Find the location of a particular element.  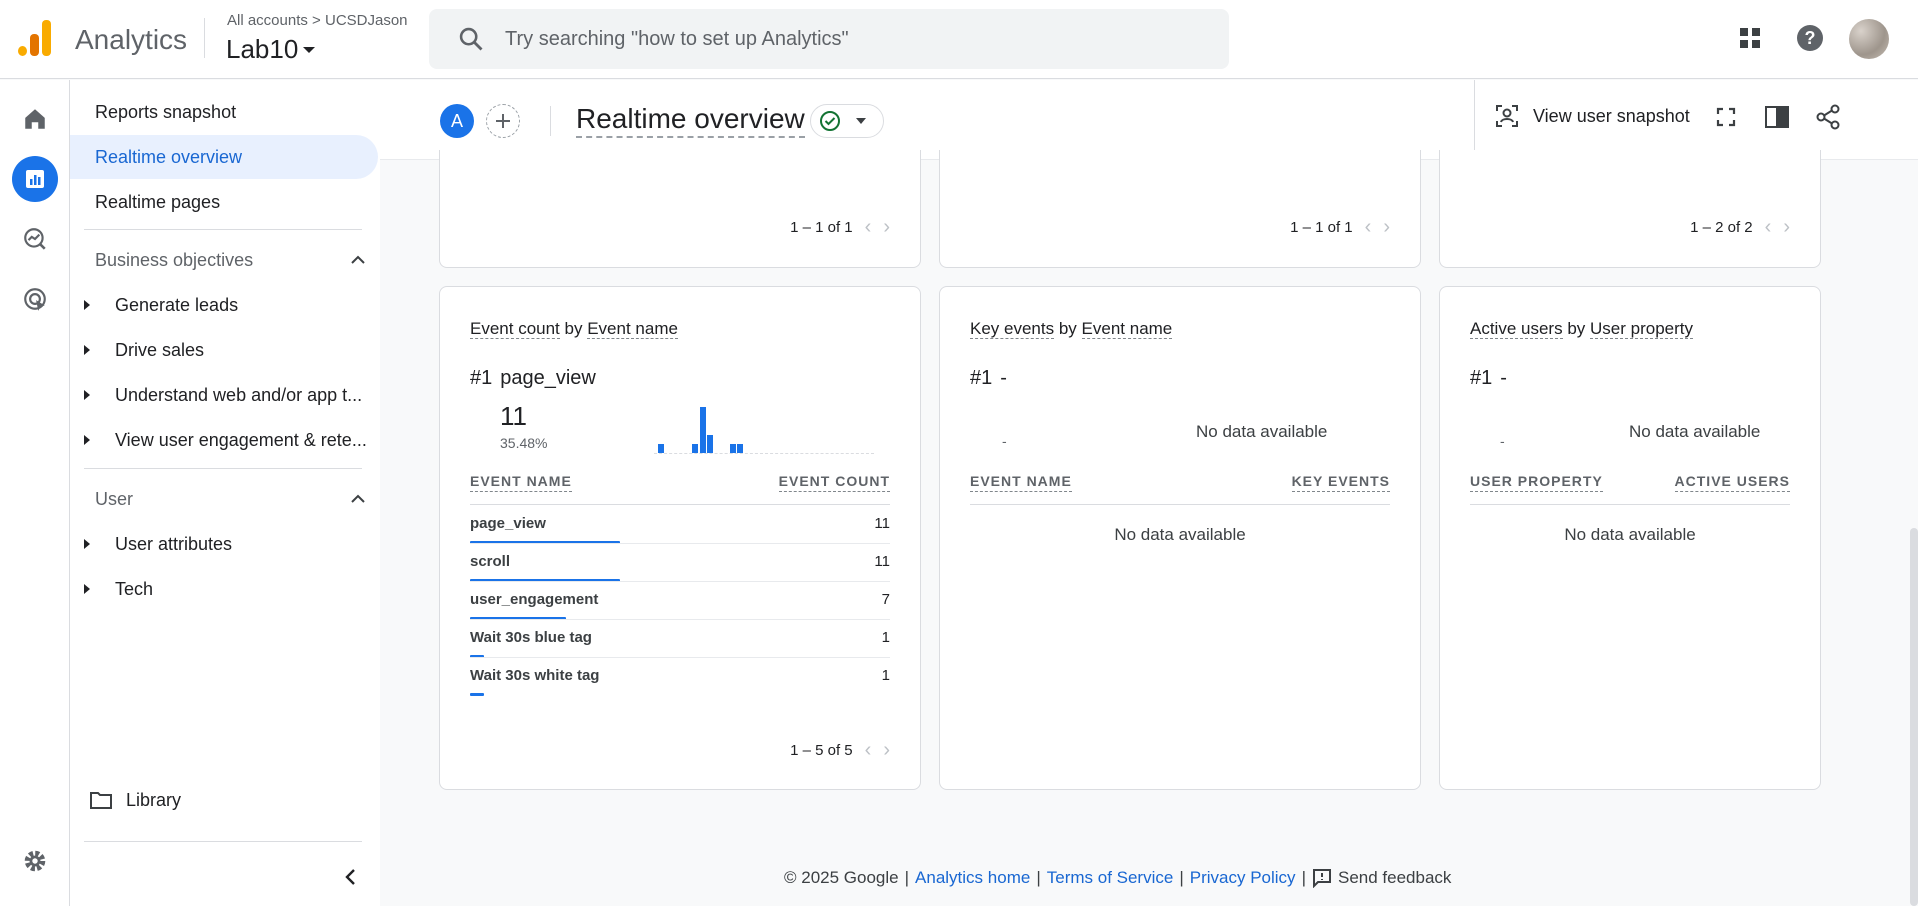

sparkline-bar is located at coordinates (695, 448).